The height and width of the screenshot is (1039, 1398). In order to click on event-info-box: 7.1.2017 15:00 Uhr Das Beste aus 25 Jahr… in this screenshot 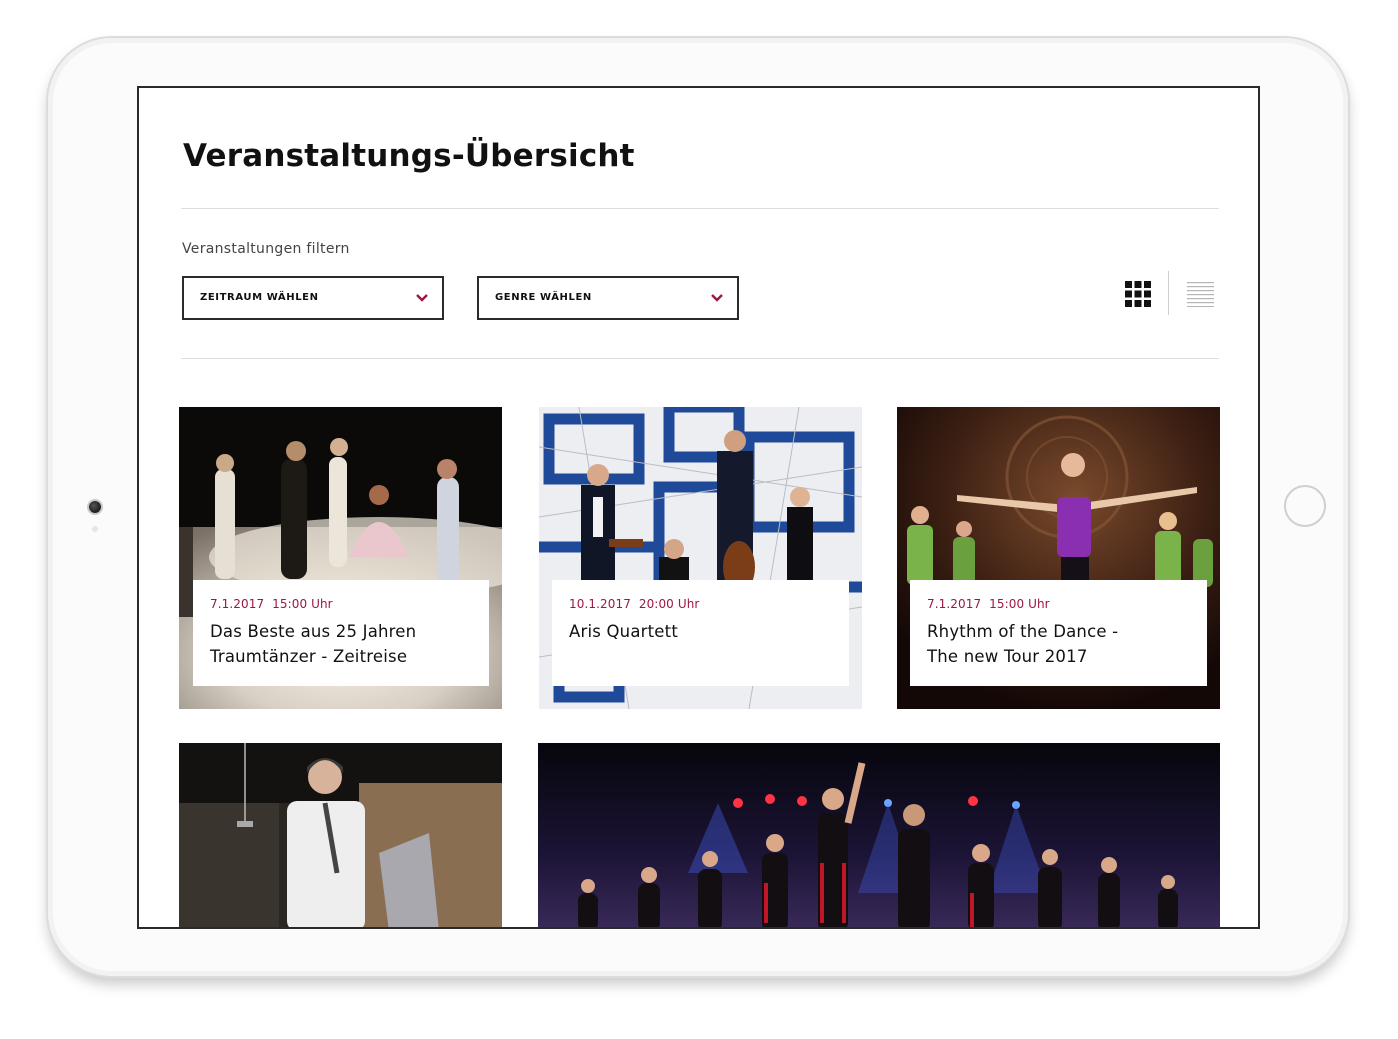, I will do `click(341, 633)`.